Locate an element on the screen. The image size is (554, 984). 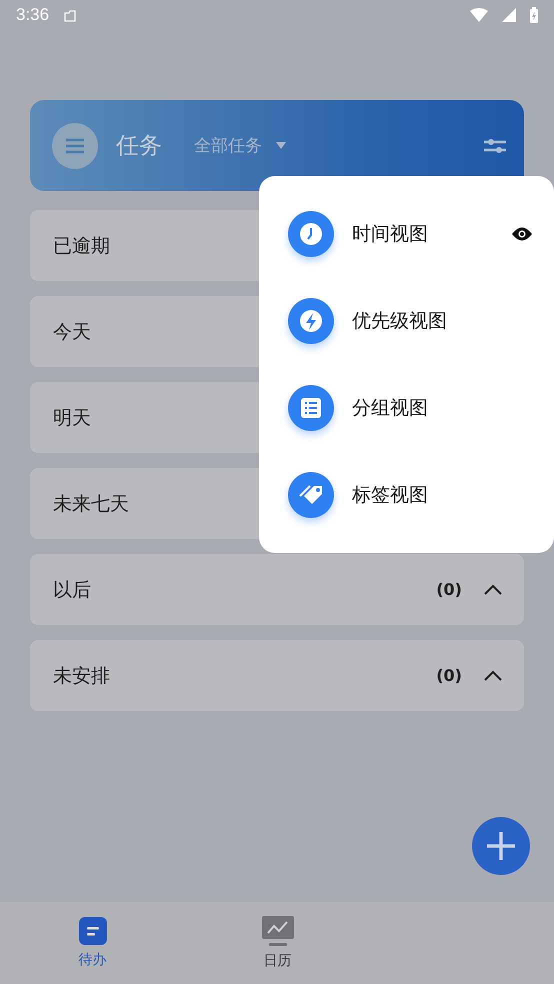
page-title: 任务 is located at coordinates (139, 146).